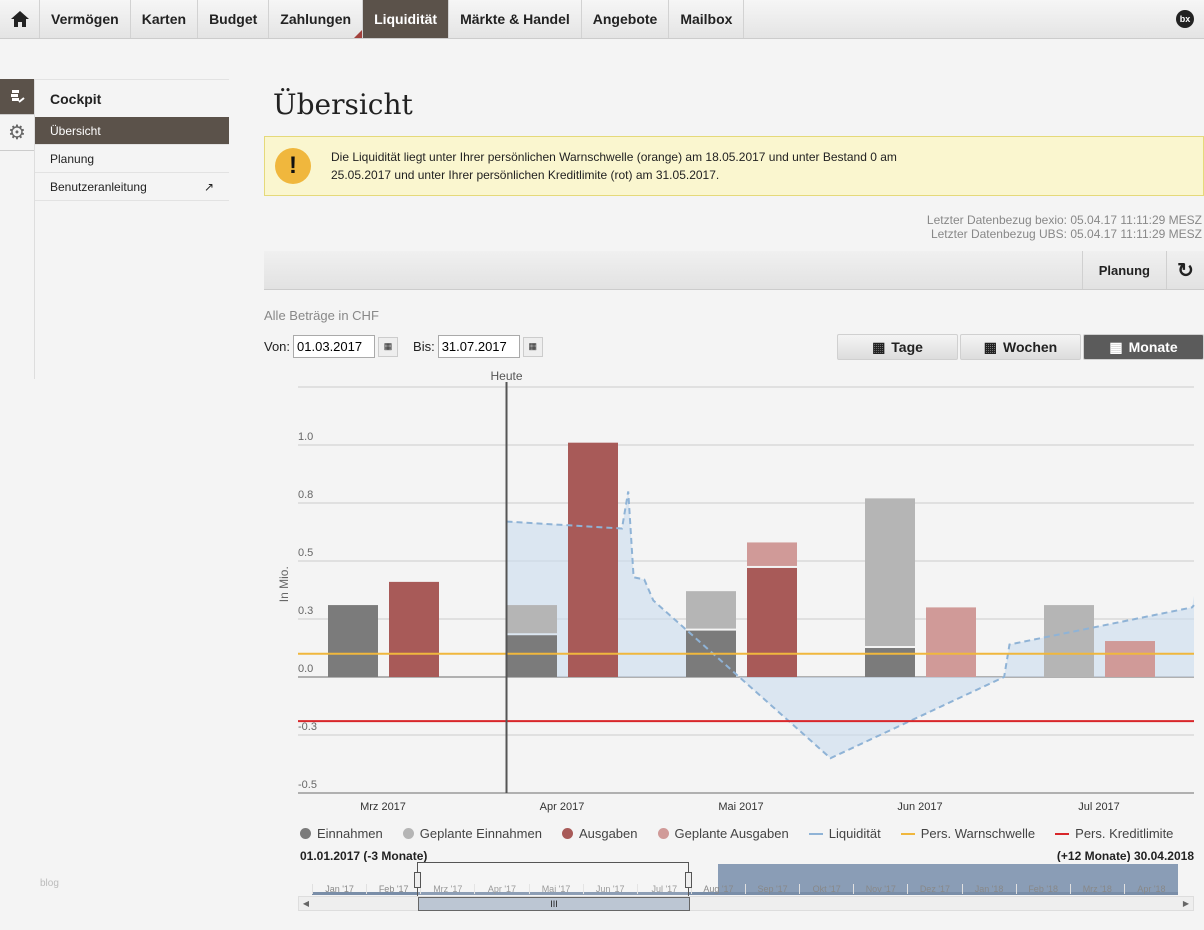 This screenshot has height=930, width=1204. What do you see at coordinates (1123, 270) in the screenshot?
I see `planung-button: Planung` at bounding box center [1123, 270].